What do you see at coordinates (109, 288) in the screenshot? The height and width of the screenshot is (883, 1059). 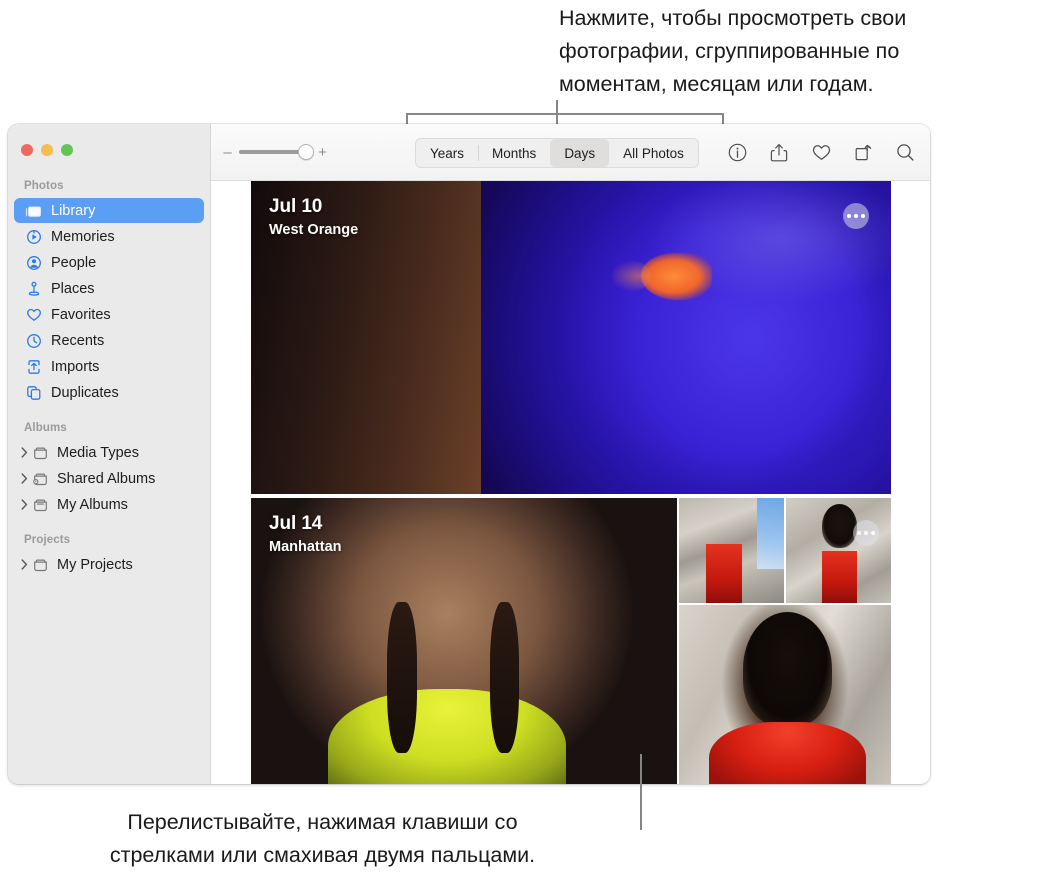 I see `sidebar-item-places: Places` at bounding box center [109, 288].